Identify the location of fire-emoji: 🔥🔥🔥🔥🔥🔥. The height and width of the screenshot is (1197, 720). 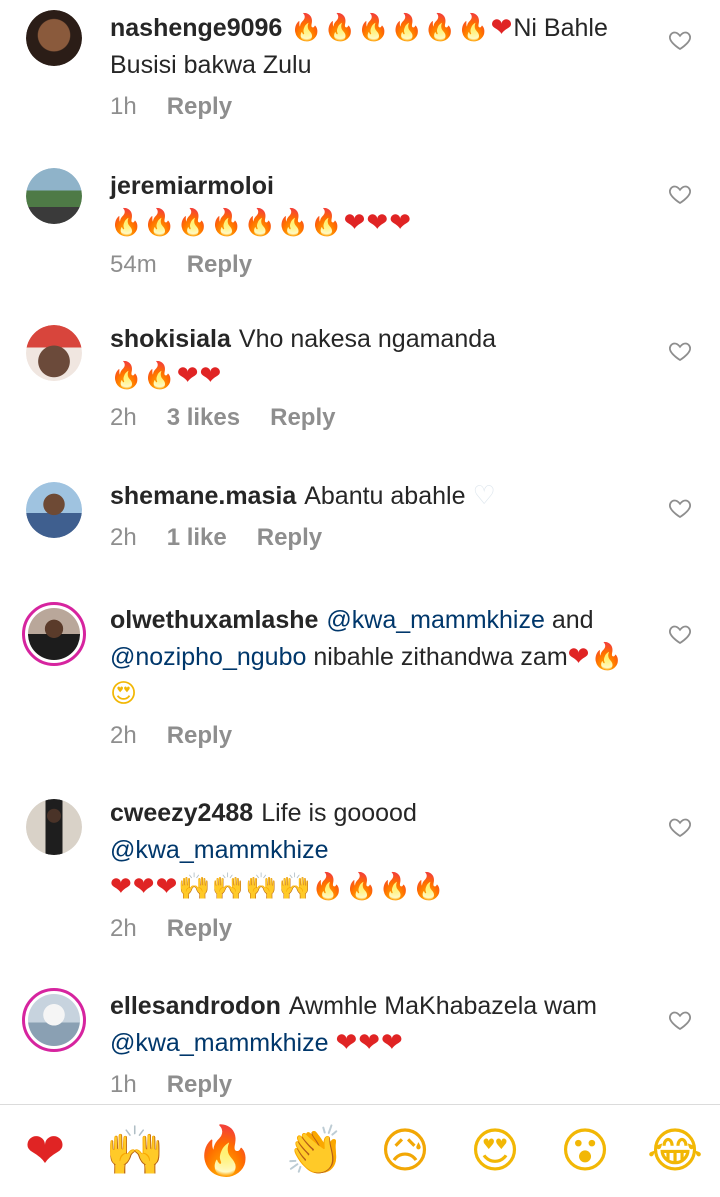
(390, 28).